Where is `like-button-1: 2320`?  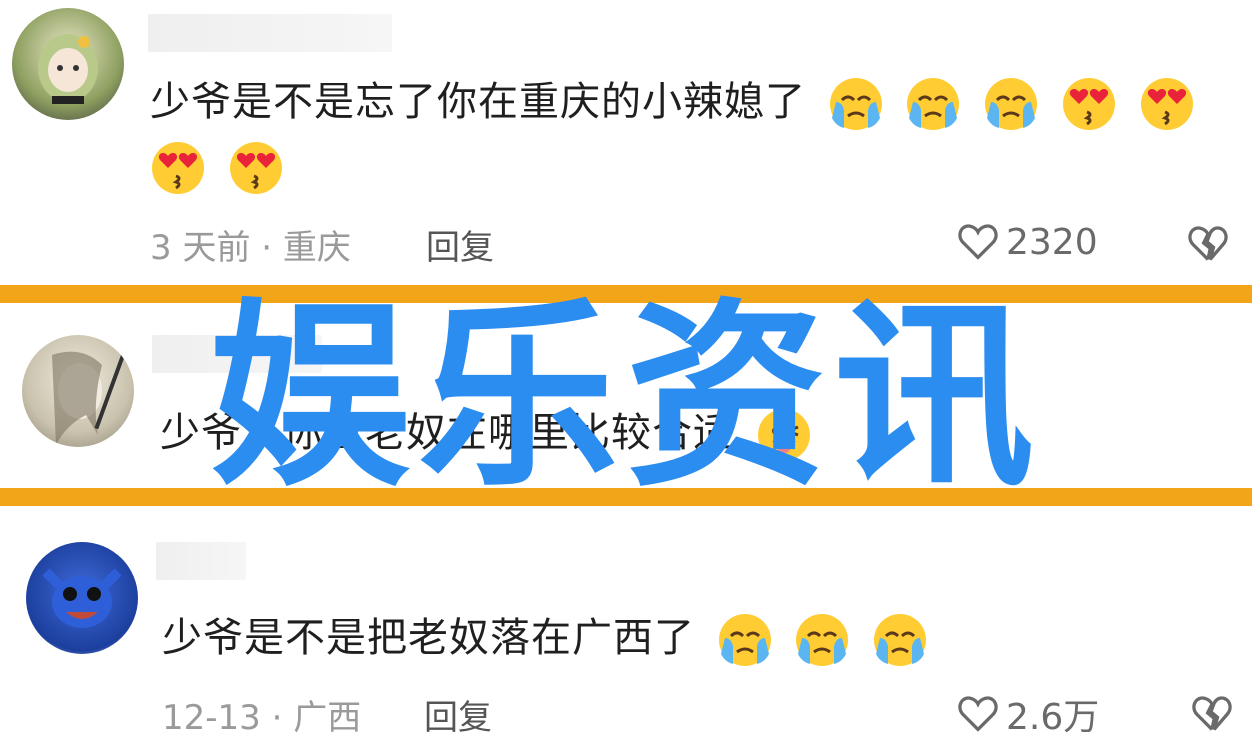
like-button-1: 2320 is located at coordinates (1027, 242).